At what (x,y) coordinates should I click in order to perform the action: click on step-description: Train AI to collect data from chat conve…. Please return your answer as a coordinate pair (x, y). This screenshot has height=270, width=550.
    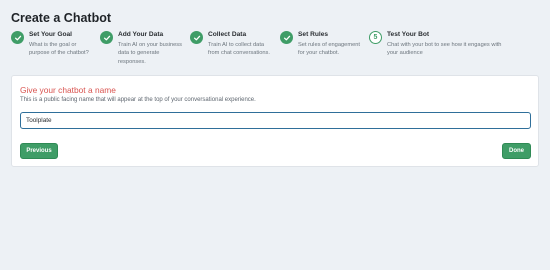
    Looking at the image, I should click on (239, 49).